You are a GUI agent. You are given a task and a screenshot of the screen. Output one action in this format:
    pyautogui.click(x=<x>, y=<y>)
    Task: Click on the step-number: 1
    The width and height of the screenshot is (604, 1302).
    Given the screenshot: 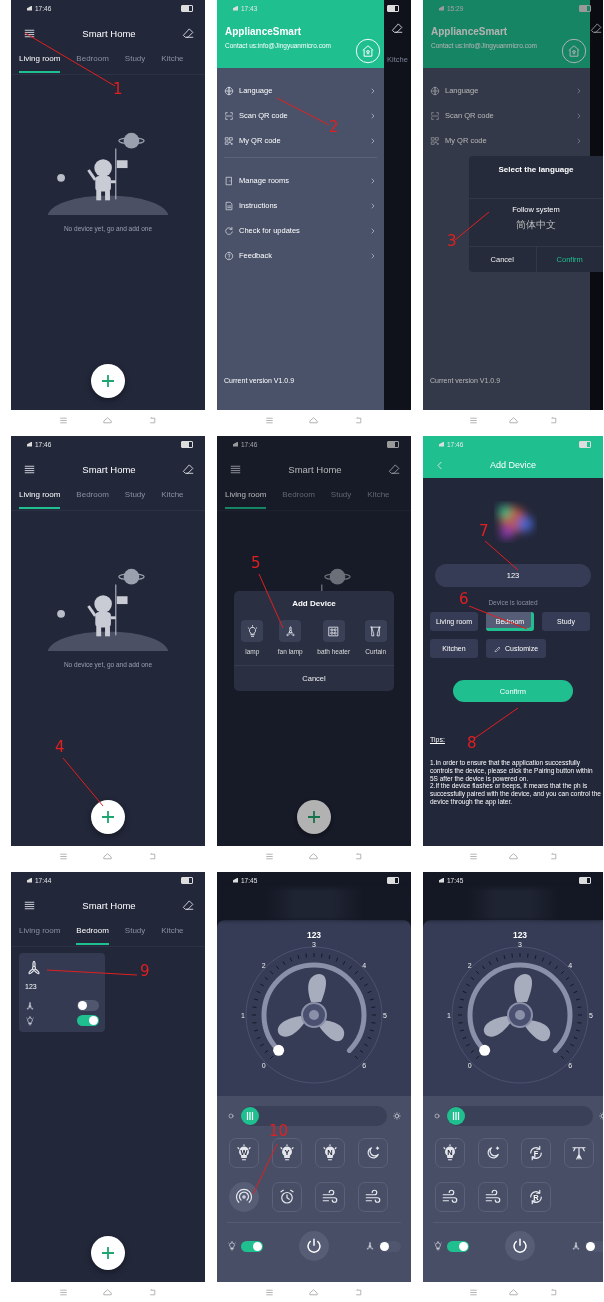 What is the action you would take?
    pyautogui.click(x=118, y=89)
    